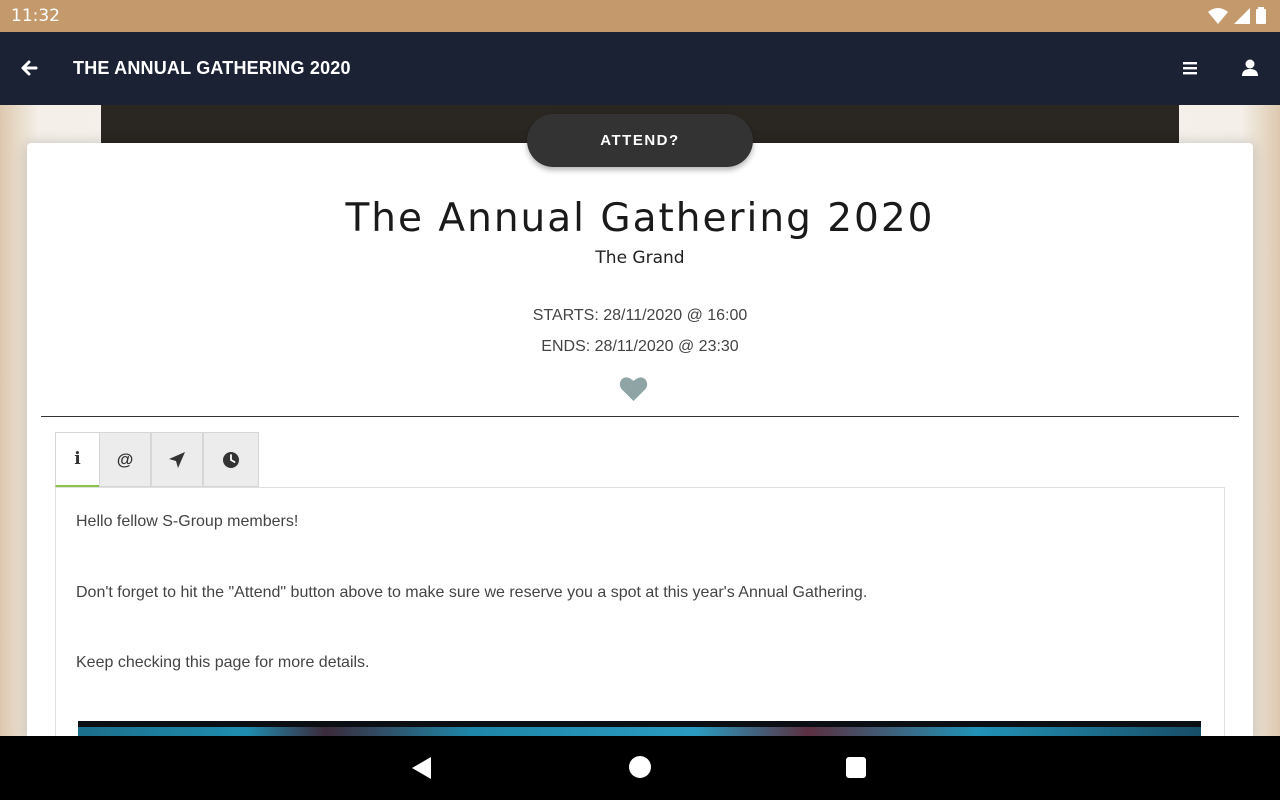 The height and width of the screenshot is (800, 1280). I want to click on status-time: 11:32, so click(35, 16).